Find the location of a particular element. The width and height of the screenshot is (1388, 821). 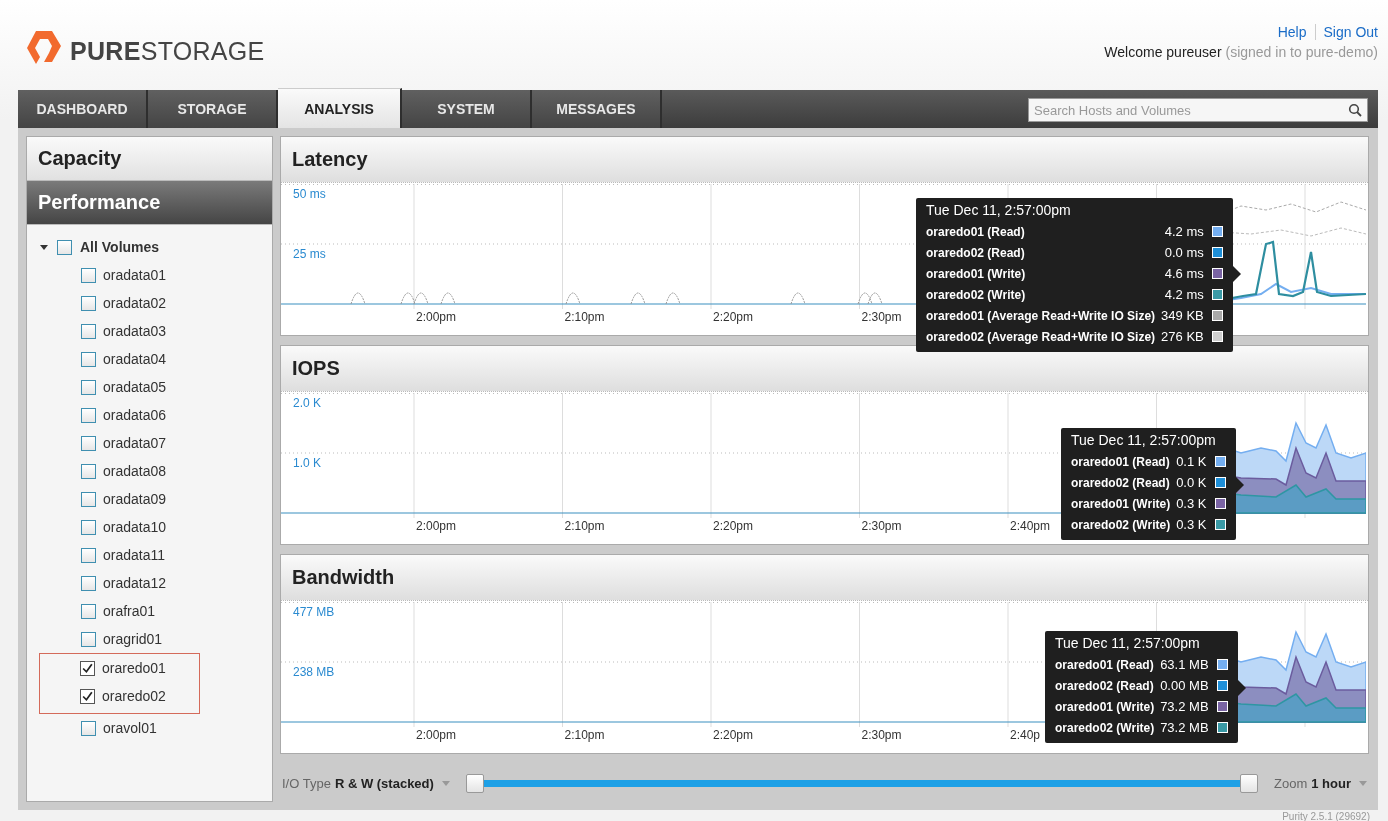

series-value: 0.0 K is located at coordinates (1191, 482).